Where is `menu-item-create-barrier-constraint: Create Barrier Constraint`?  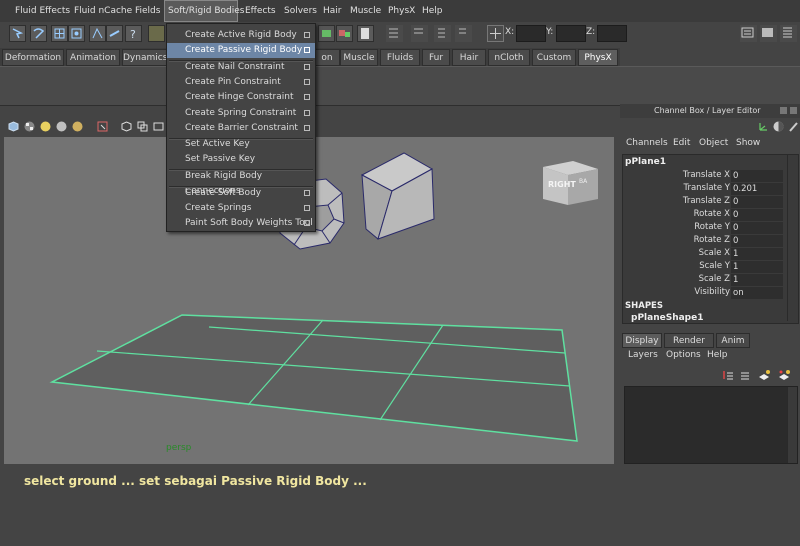
menu-item-create-barrier-constraint: Create Barrier Constraint is located at coordinates (241, 128).